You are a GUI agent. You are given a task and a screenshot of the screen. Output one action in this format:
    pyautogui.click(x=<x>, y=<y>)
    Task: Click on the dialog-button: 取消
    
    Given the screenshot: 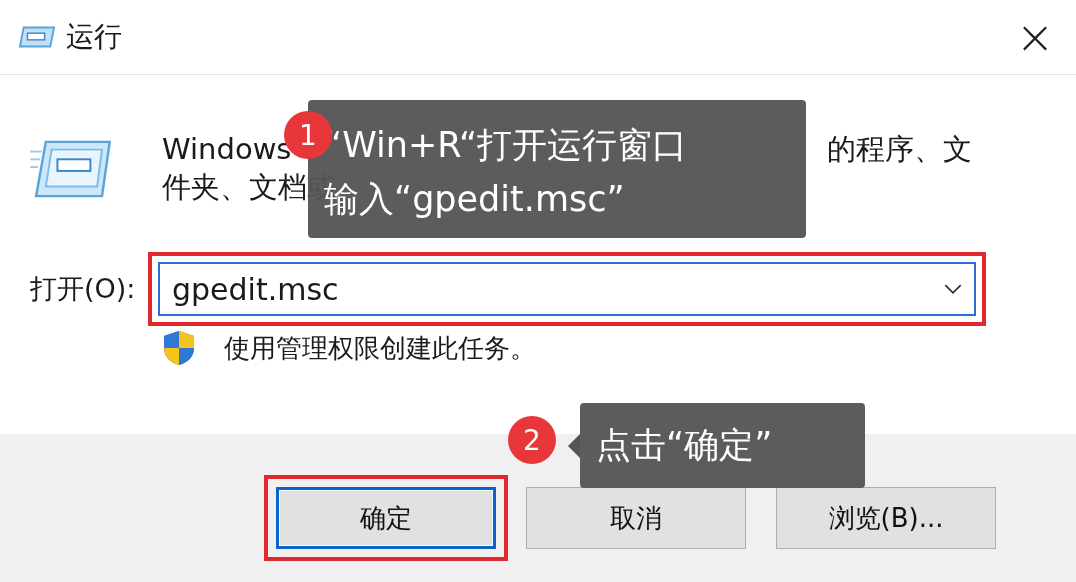 What is the action you would take?
    pyautogui.click(x=636, y=518)
    